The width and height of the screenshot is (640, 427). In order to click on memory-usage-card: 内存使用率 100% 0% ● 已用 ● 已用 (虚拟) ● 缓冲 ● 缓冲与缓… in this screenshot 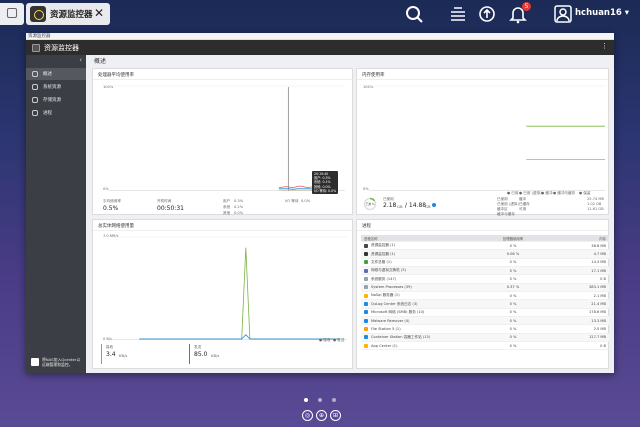, I will do `click(482, 142)`.